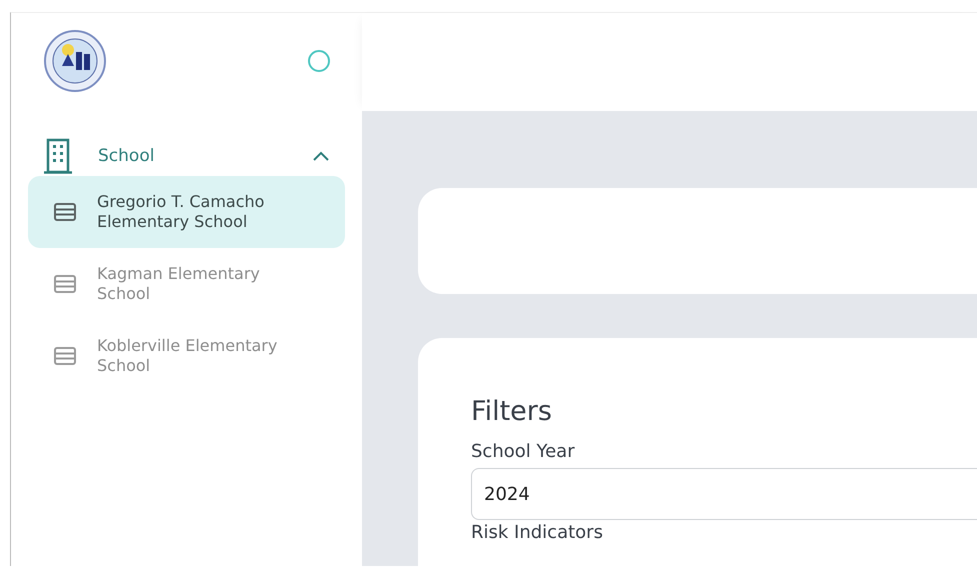 Image resolution: width=977 pixels, height=579 pixels. Describe the element at coordinates (179, 284) in the screenshot. I see `school-name: Kagman Elementary School` at that location.